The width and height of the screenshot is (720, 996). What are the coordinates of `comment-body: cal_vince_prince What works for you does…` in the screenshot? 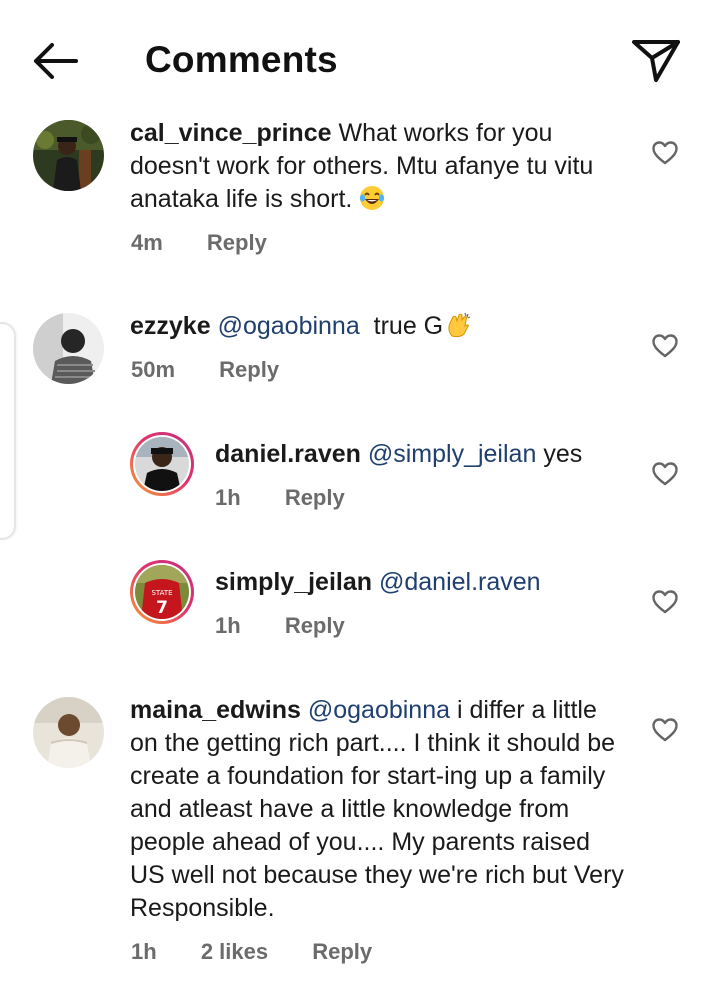 It's located at (365, 166).